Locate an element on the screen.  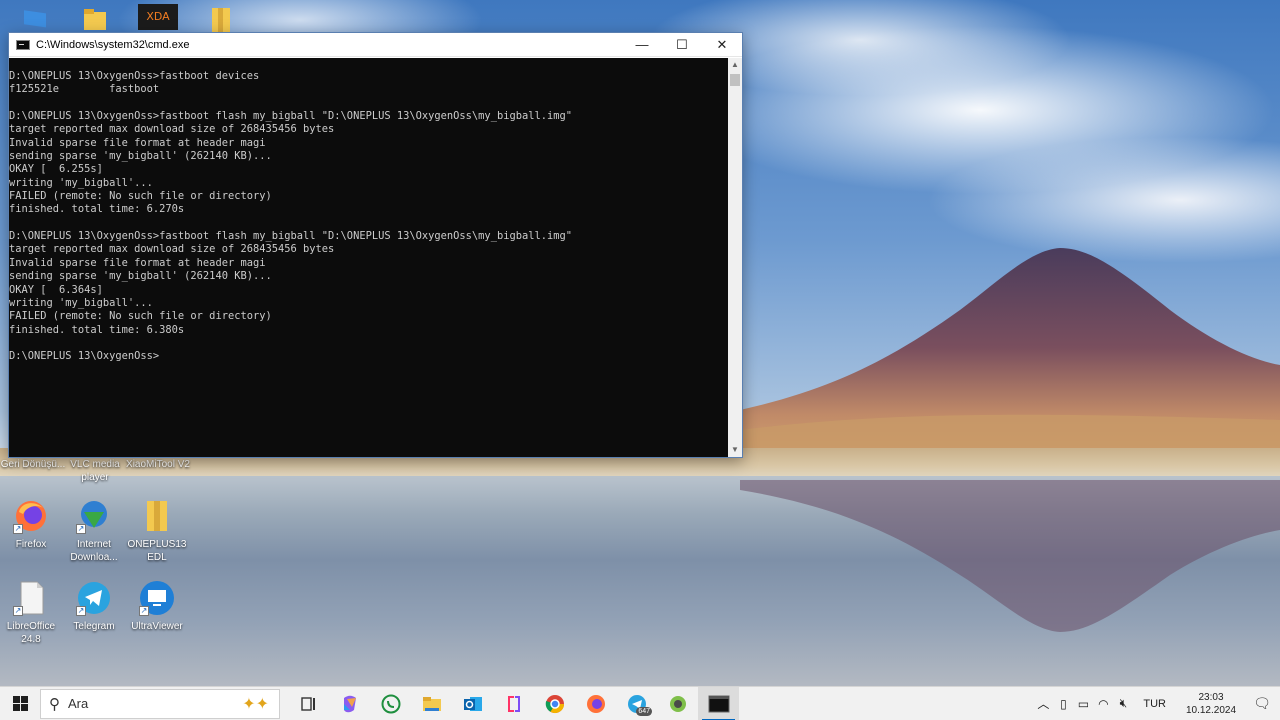
xda-icon: XDA is located at coordinates (158, 18).